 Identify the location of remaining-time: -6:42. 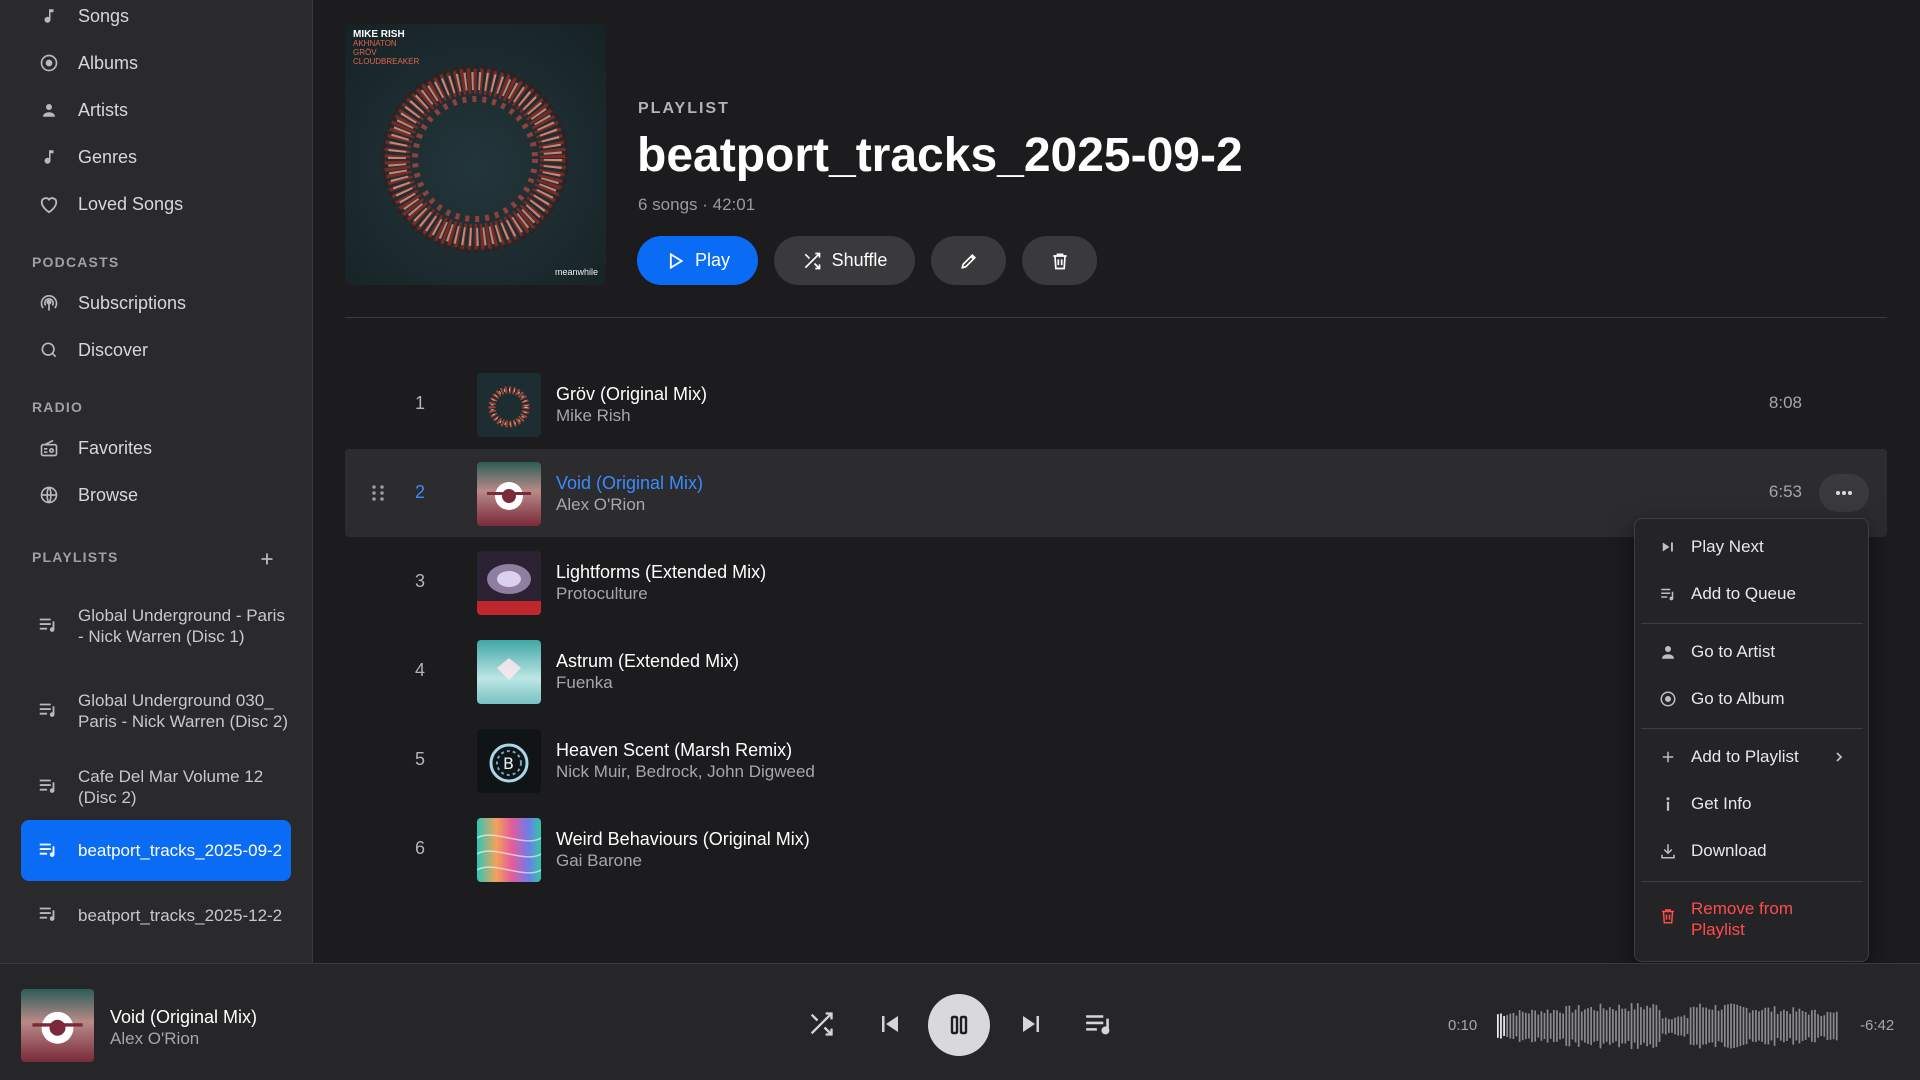
(1877, 1025).